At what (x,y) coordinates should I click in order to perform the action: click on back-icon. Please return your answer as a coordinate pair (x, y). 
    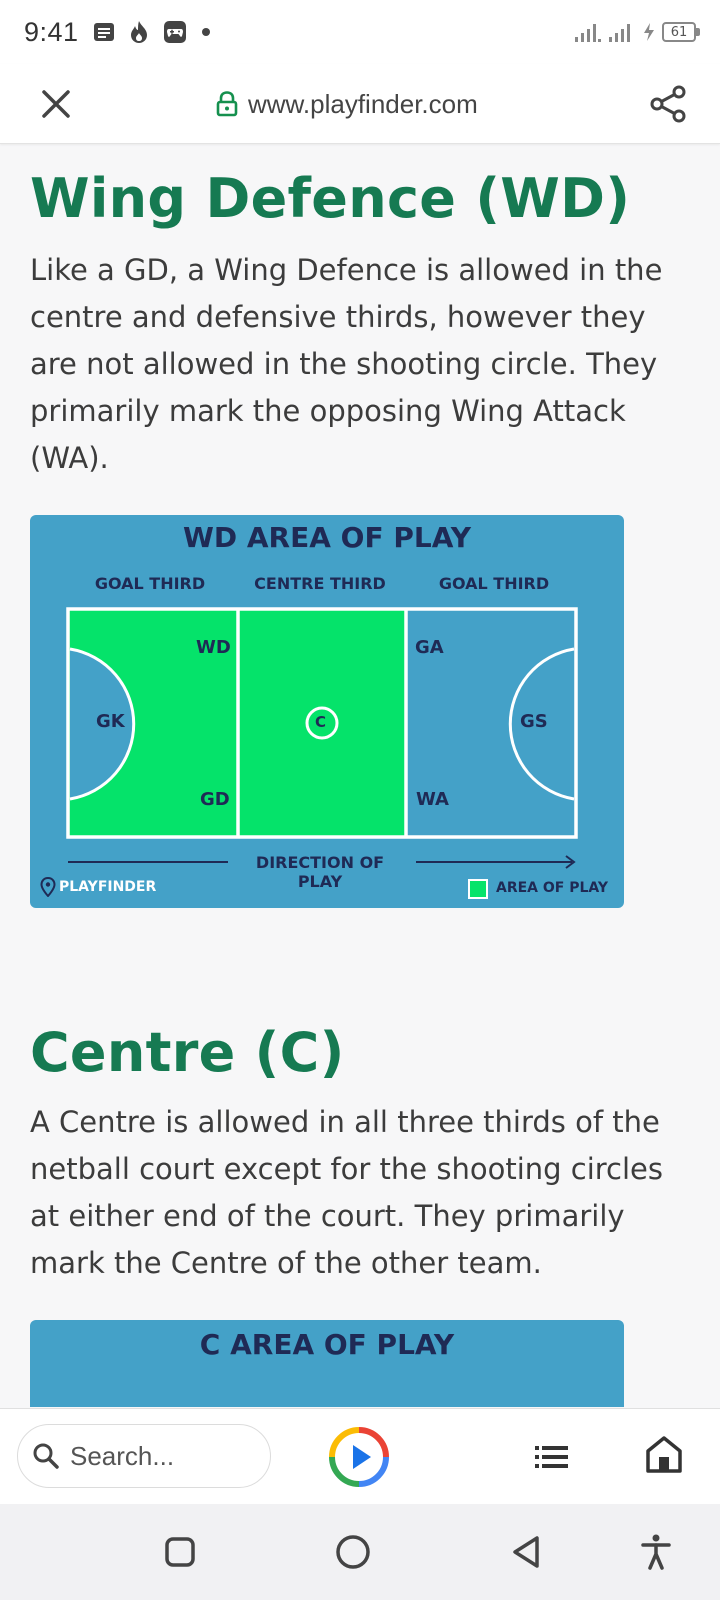
    Looking at the image, I should click on (526, 1552).